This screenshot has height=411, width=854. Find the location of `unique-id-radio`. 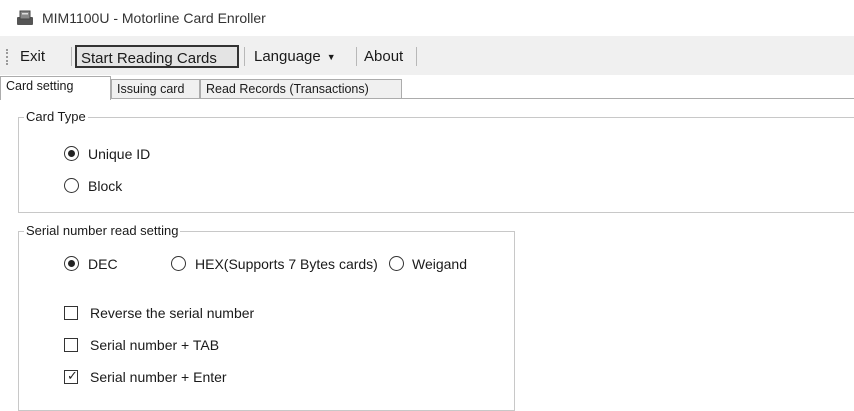

unique-id-radio is located at coordinates (71, 153).